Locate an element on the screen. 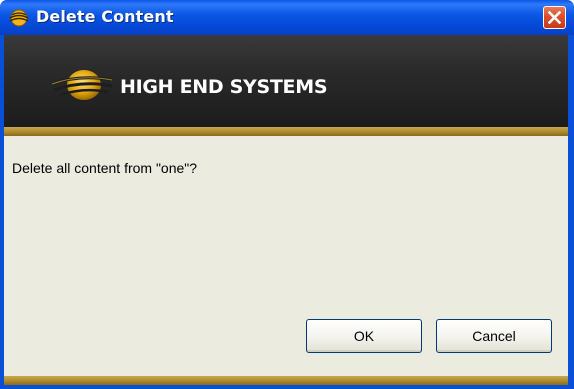 The width and height of the screenshot is (574, 389). cancel-button: Cancel is located at coordinates (494, 336).